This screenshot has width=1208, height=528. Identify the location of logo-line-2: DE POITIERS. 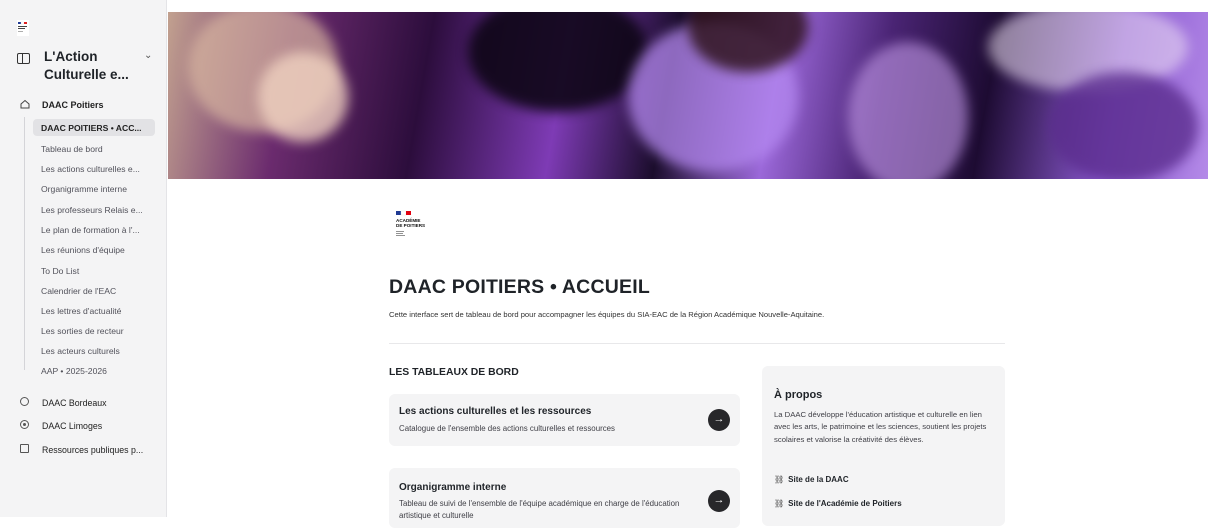
(410, 225).